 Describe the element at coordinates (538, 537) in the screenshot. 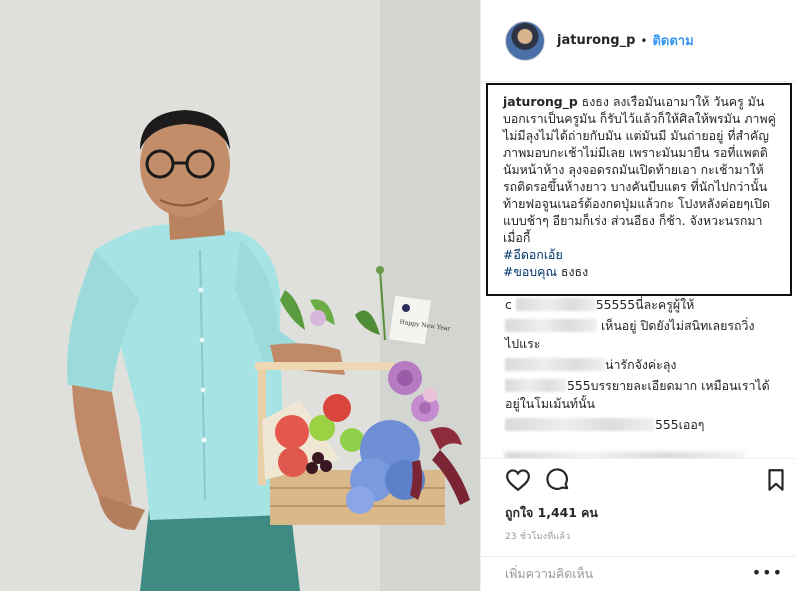

I see `post-timestamp: 23 ชั่วโมงที่แล้ว` at that location.